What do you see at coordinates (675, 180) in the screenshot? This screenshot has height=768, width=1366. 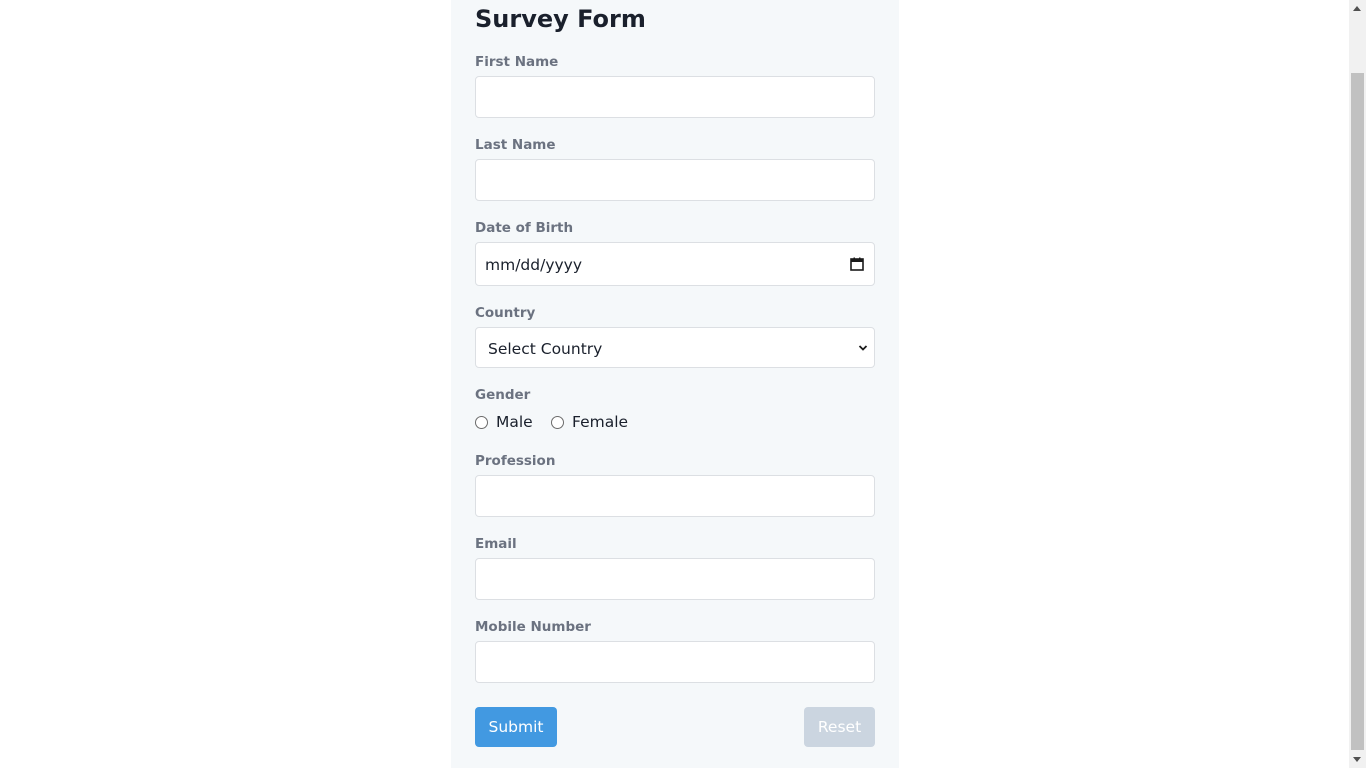 I see `last-name-input` at bounding box center [675, 180].